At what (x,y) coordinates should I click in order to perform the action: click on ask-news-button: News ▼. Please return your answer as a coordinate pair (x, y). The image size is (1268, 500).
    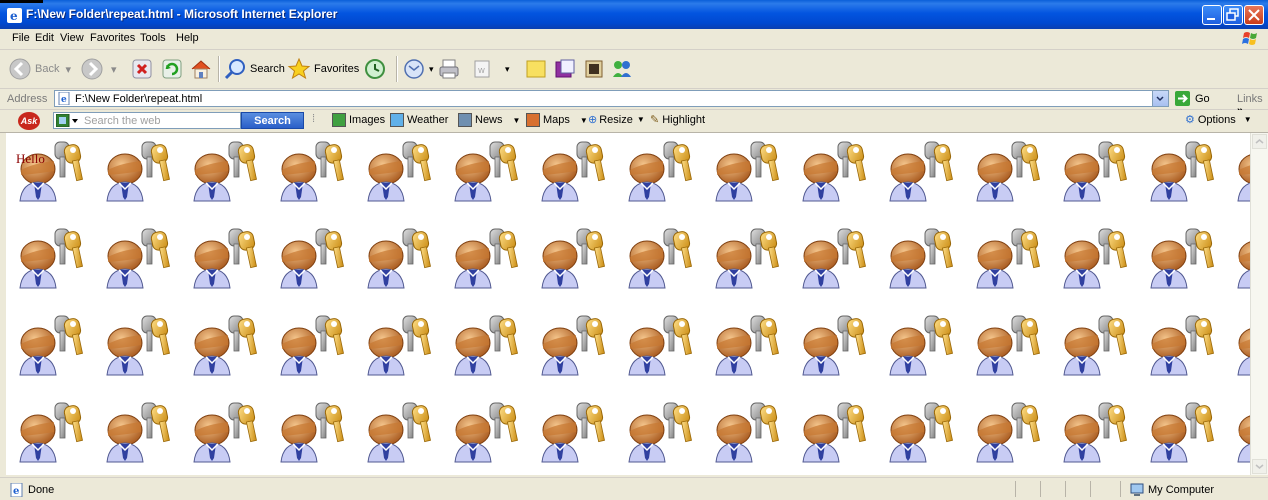
    Looking at the image, I should click on (489, 120).